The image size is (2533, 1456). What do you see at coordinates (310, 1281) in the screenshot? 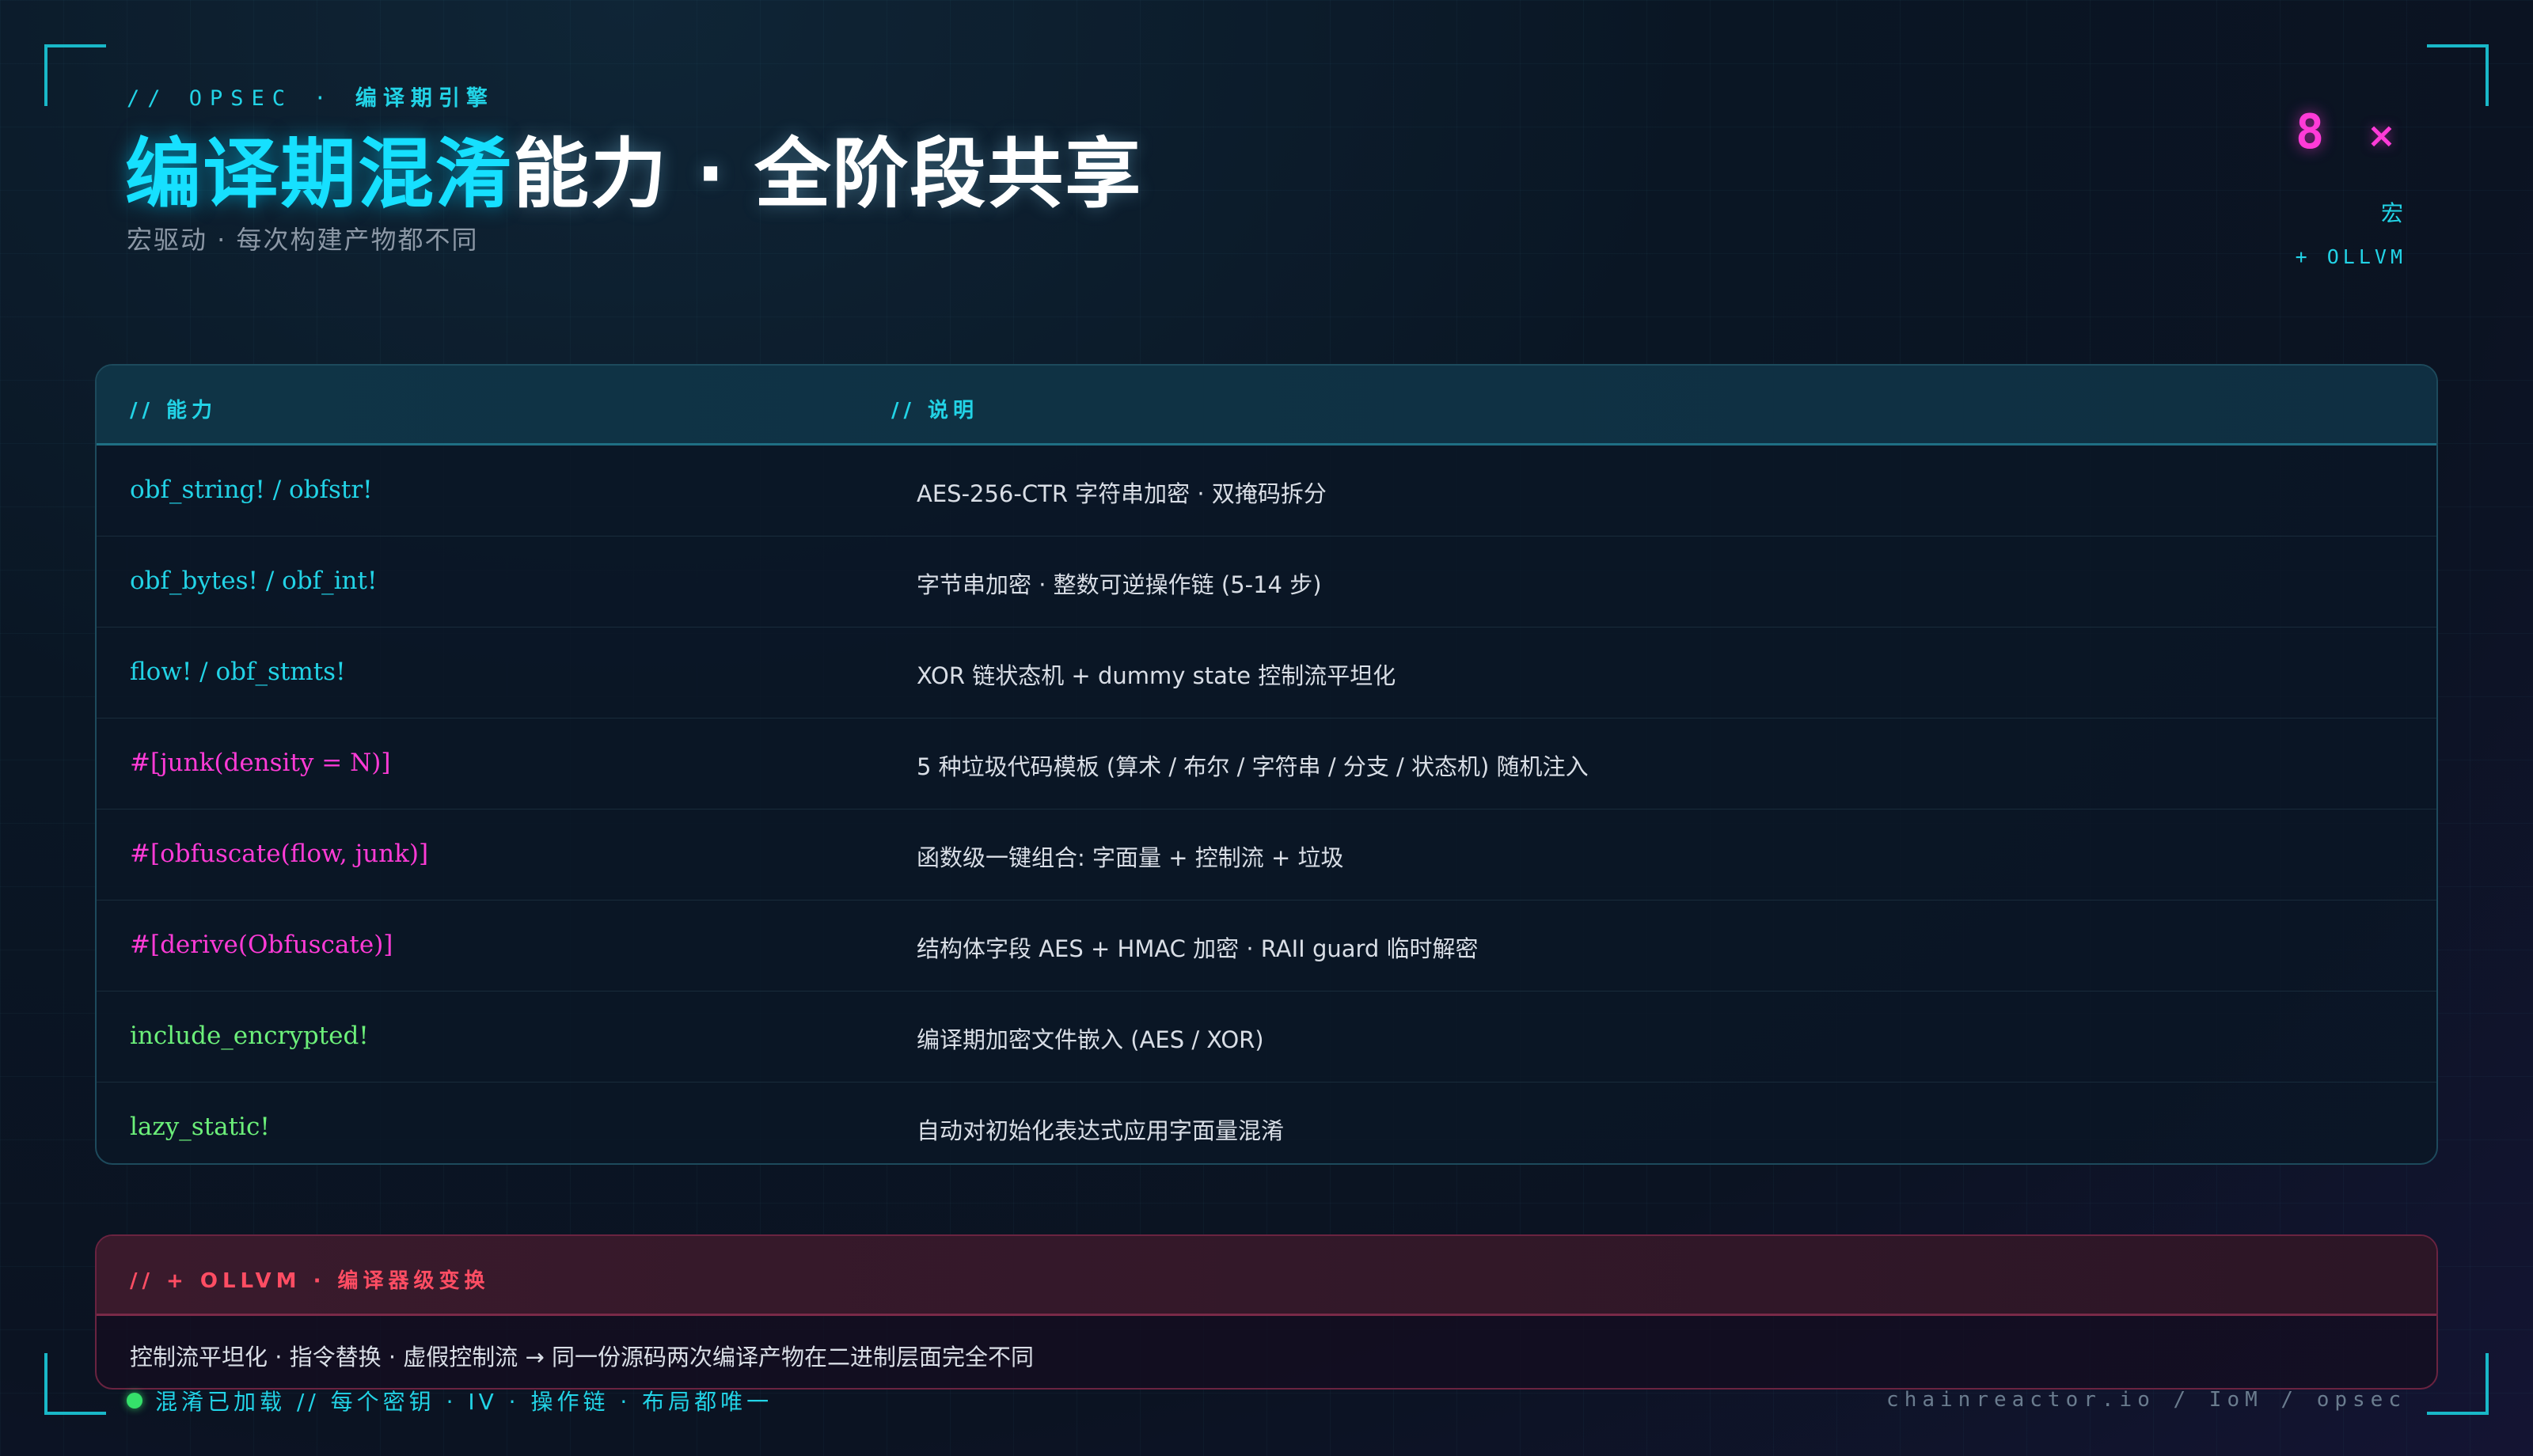
I see `ollvm-title: // + OLLVM · 编译器级变换` at bounding box center [310, 1281].